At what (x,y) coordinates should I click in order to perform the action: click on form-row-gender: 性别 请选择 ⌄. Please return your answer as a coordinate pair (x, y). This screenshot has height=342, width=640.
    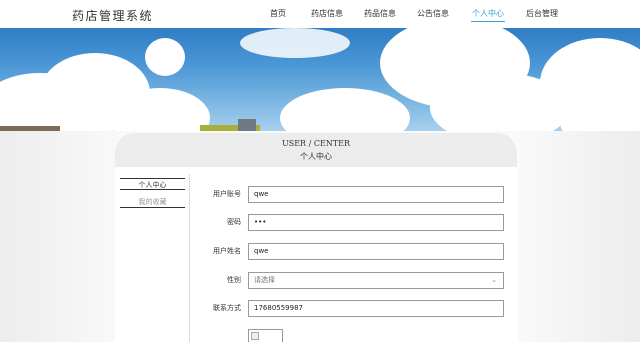
    Looking at the image, I should click on (351, 280).